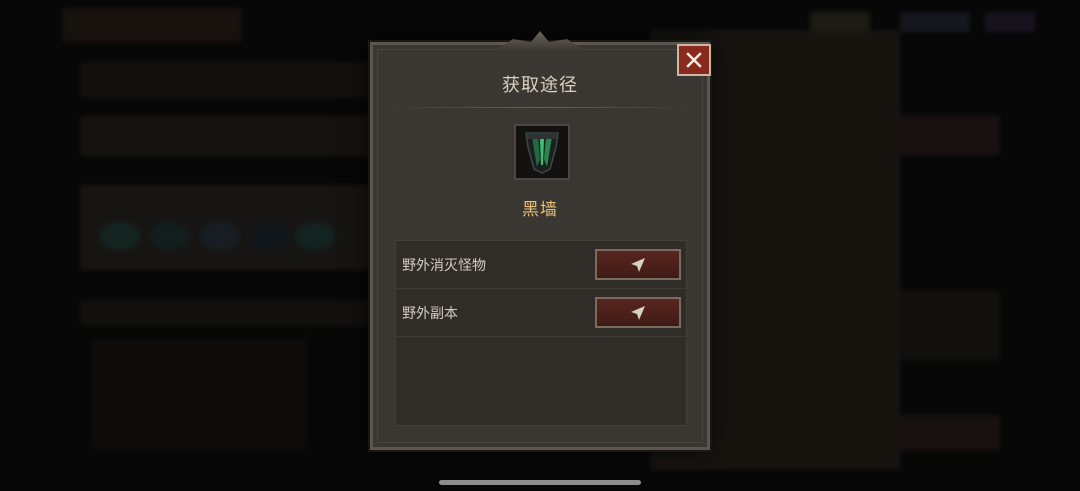  What do you see at coordinates (540, 482) in the screenshot?
I see `home-indicator` at bounding box center [540, 482].